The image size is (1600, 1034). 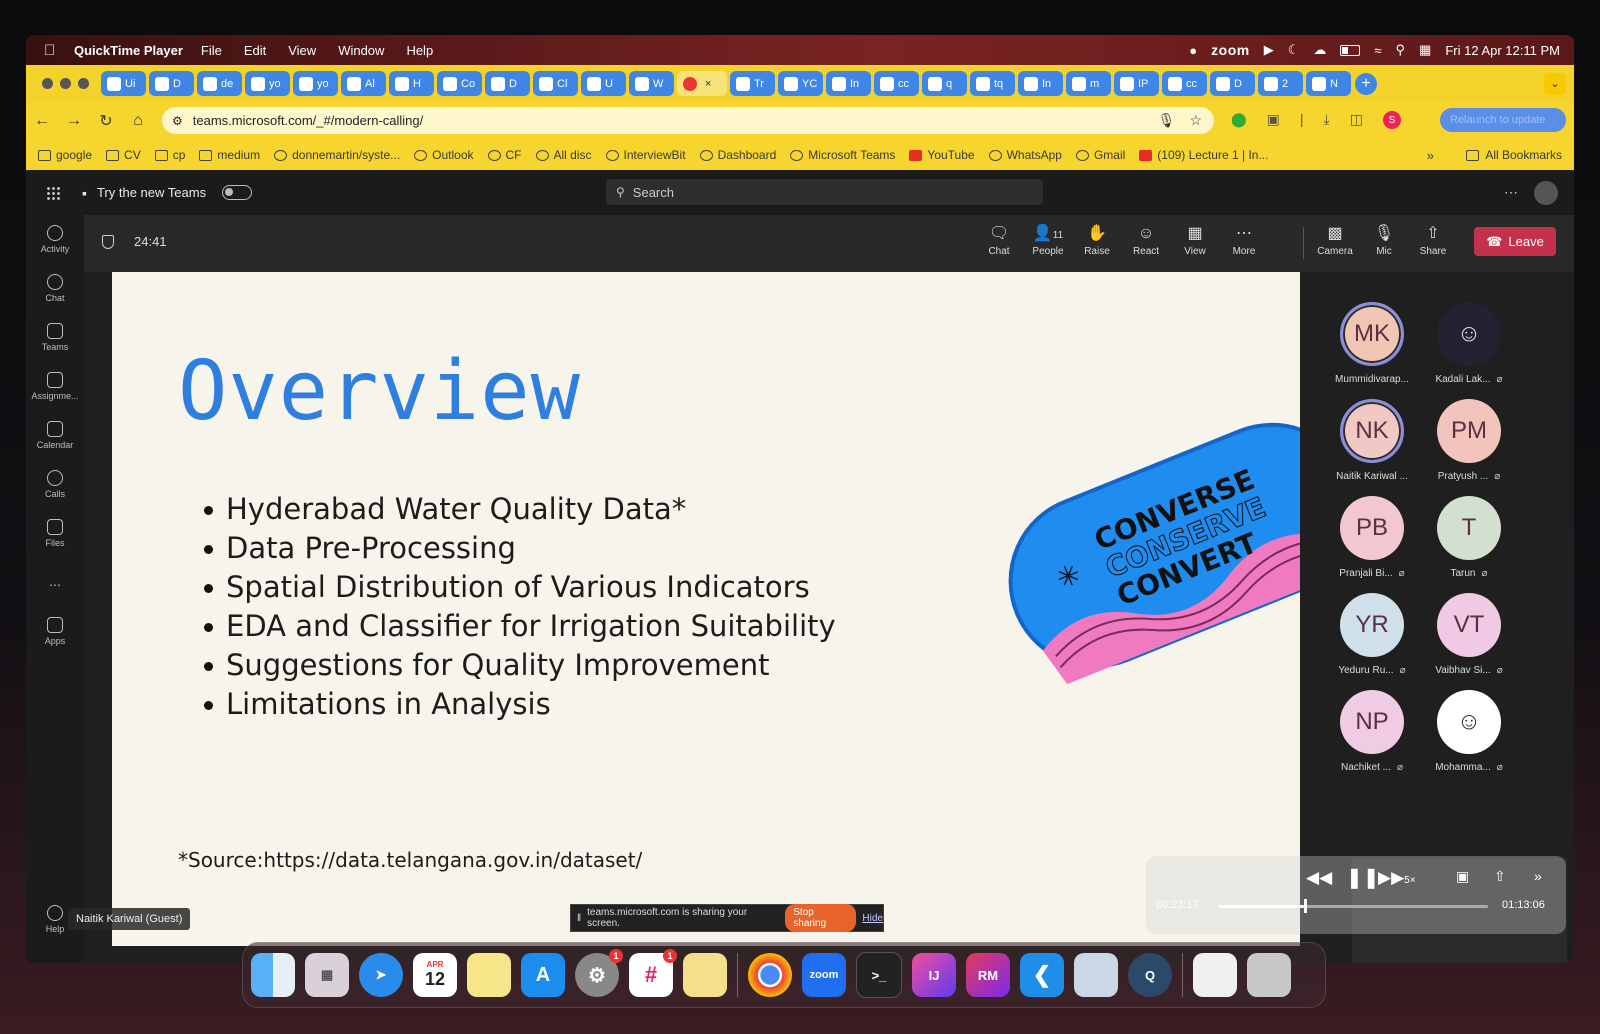 I want to click on scrubber-handle, so click(x=1306, y=906).